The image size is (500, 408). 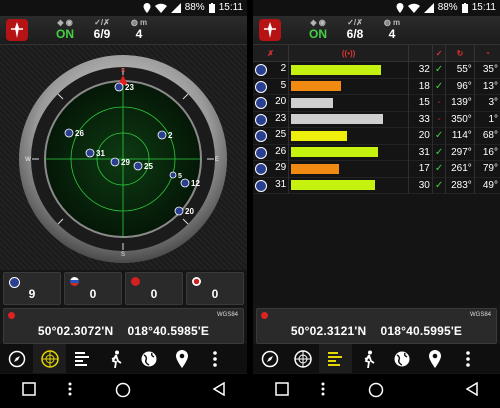 I want to click on prn-cell: 31, so click(x=271, y=185).